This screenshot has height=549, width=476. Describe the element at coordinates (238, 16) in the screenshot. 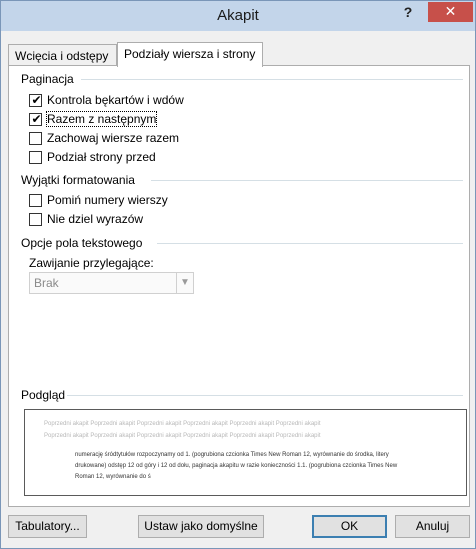

I see `title-bar: Akapit ? ✕` at that location.